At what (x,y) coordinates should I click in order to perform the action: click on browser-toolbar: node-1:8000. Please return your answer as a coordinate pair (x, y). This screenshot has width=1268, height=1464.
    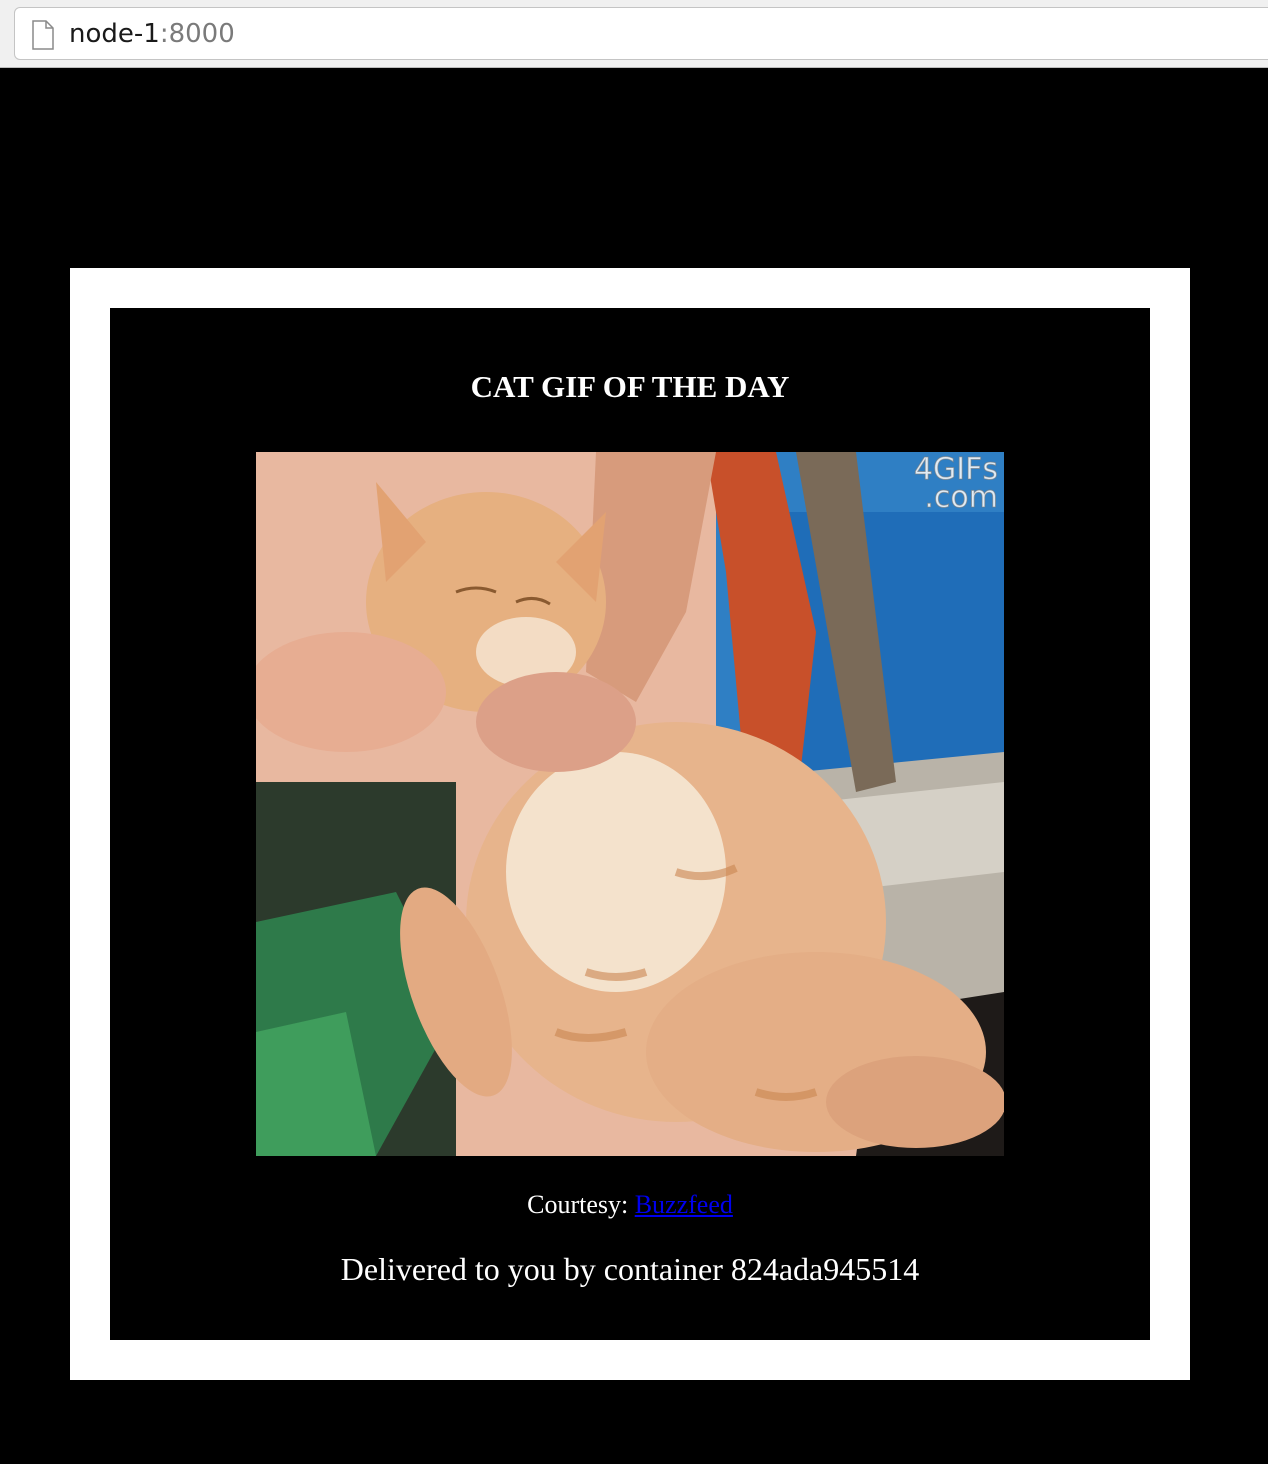
    Looking at the image, I should click on (634, 34).